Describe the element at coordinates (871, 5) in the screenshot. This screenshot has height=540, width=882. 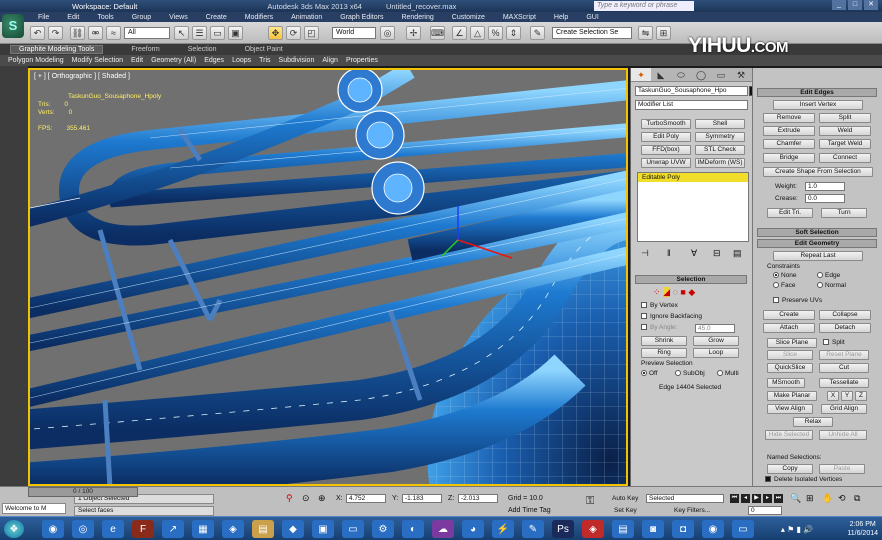
I see `close-icon: ✕` at that location.